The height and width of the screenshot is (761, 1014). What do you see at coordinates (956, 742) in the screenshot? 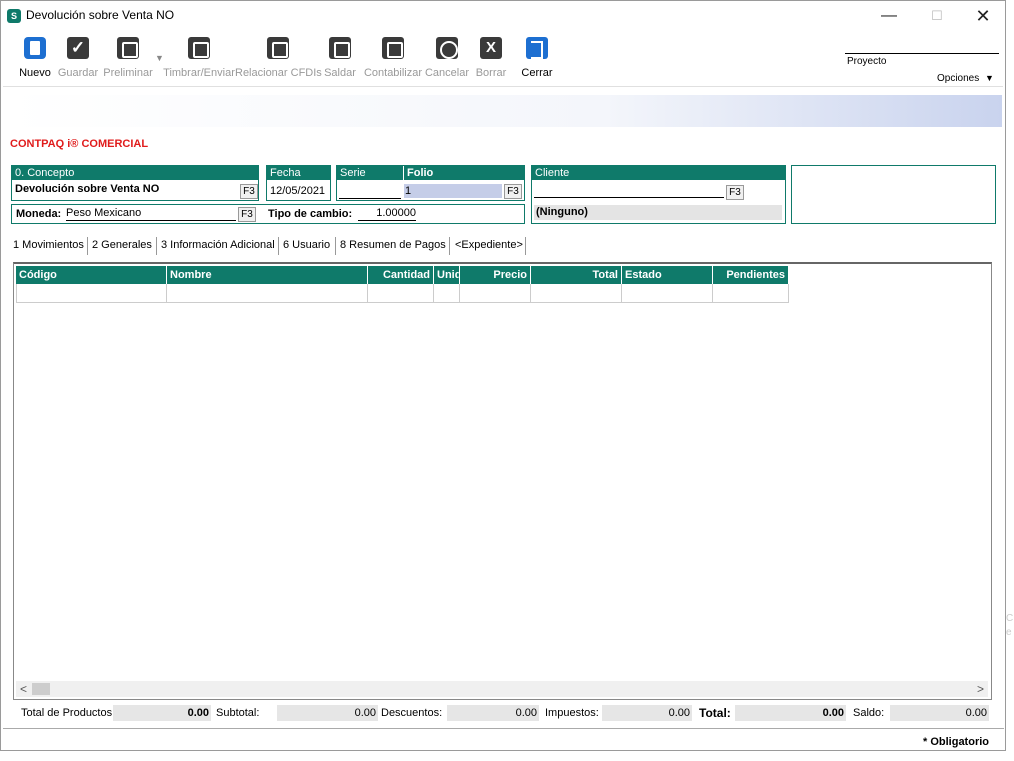
I see `required-note: * Obligatorio` at bounding box center [956, 742].